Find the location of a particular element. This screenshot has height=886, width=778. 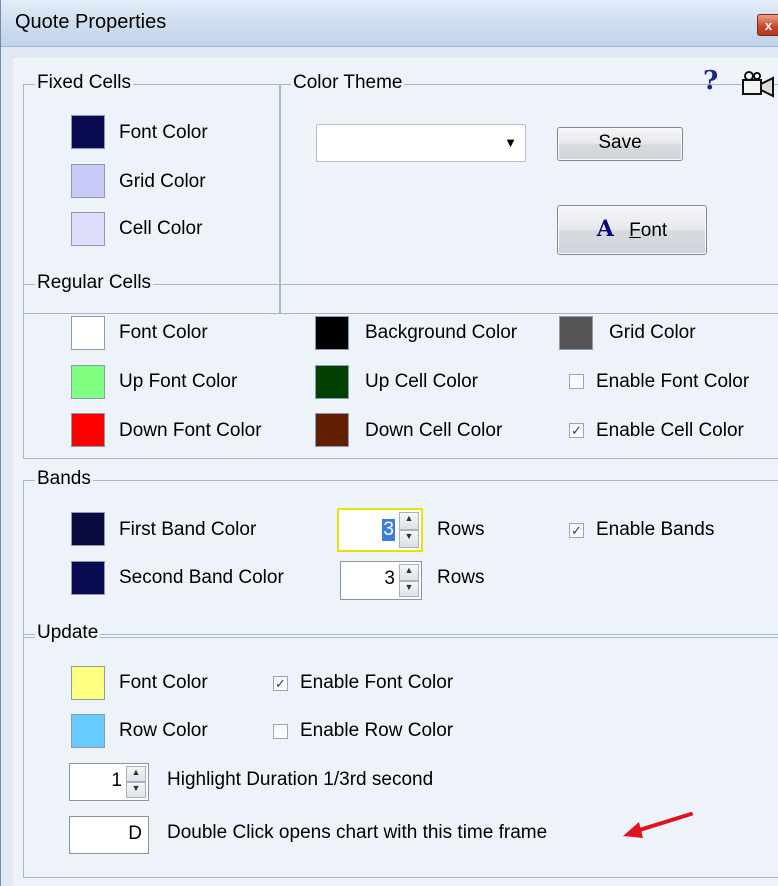

enable-bands-checkbox: ✓ is located at coordinates (576, 530).